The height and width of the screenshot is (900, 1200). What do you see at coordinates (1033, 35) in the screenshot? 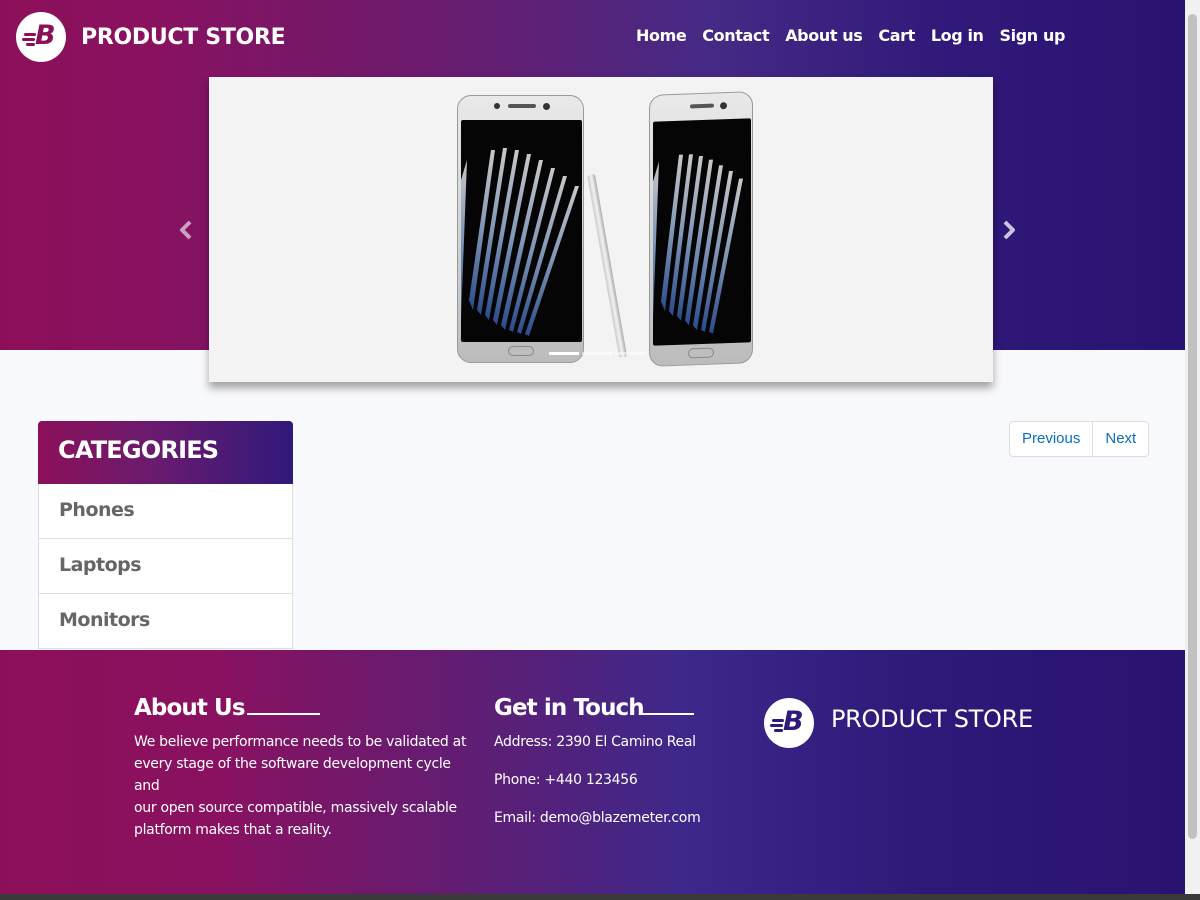
I see `nav-sign-up: Sign up` at bounding box center [1033, 35].